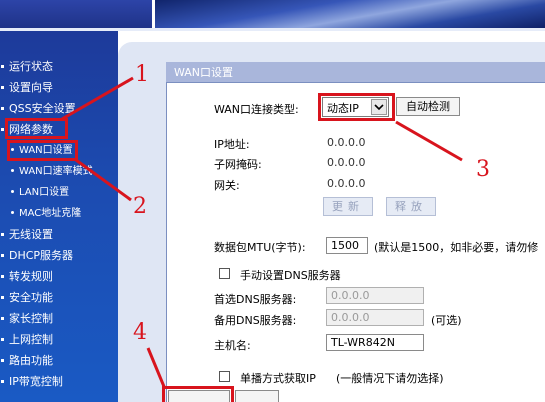 The image size is (545, 402). I want to click on annotation-number-2: 2, so click(140, 206).